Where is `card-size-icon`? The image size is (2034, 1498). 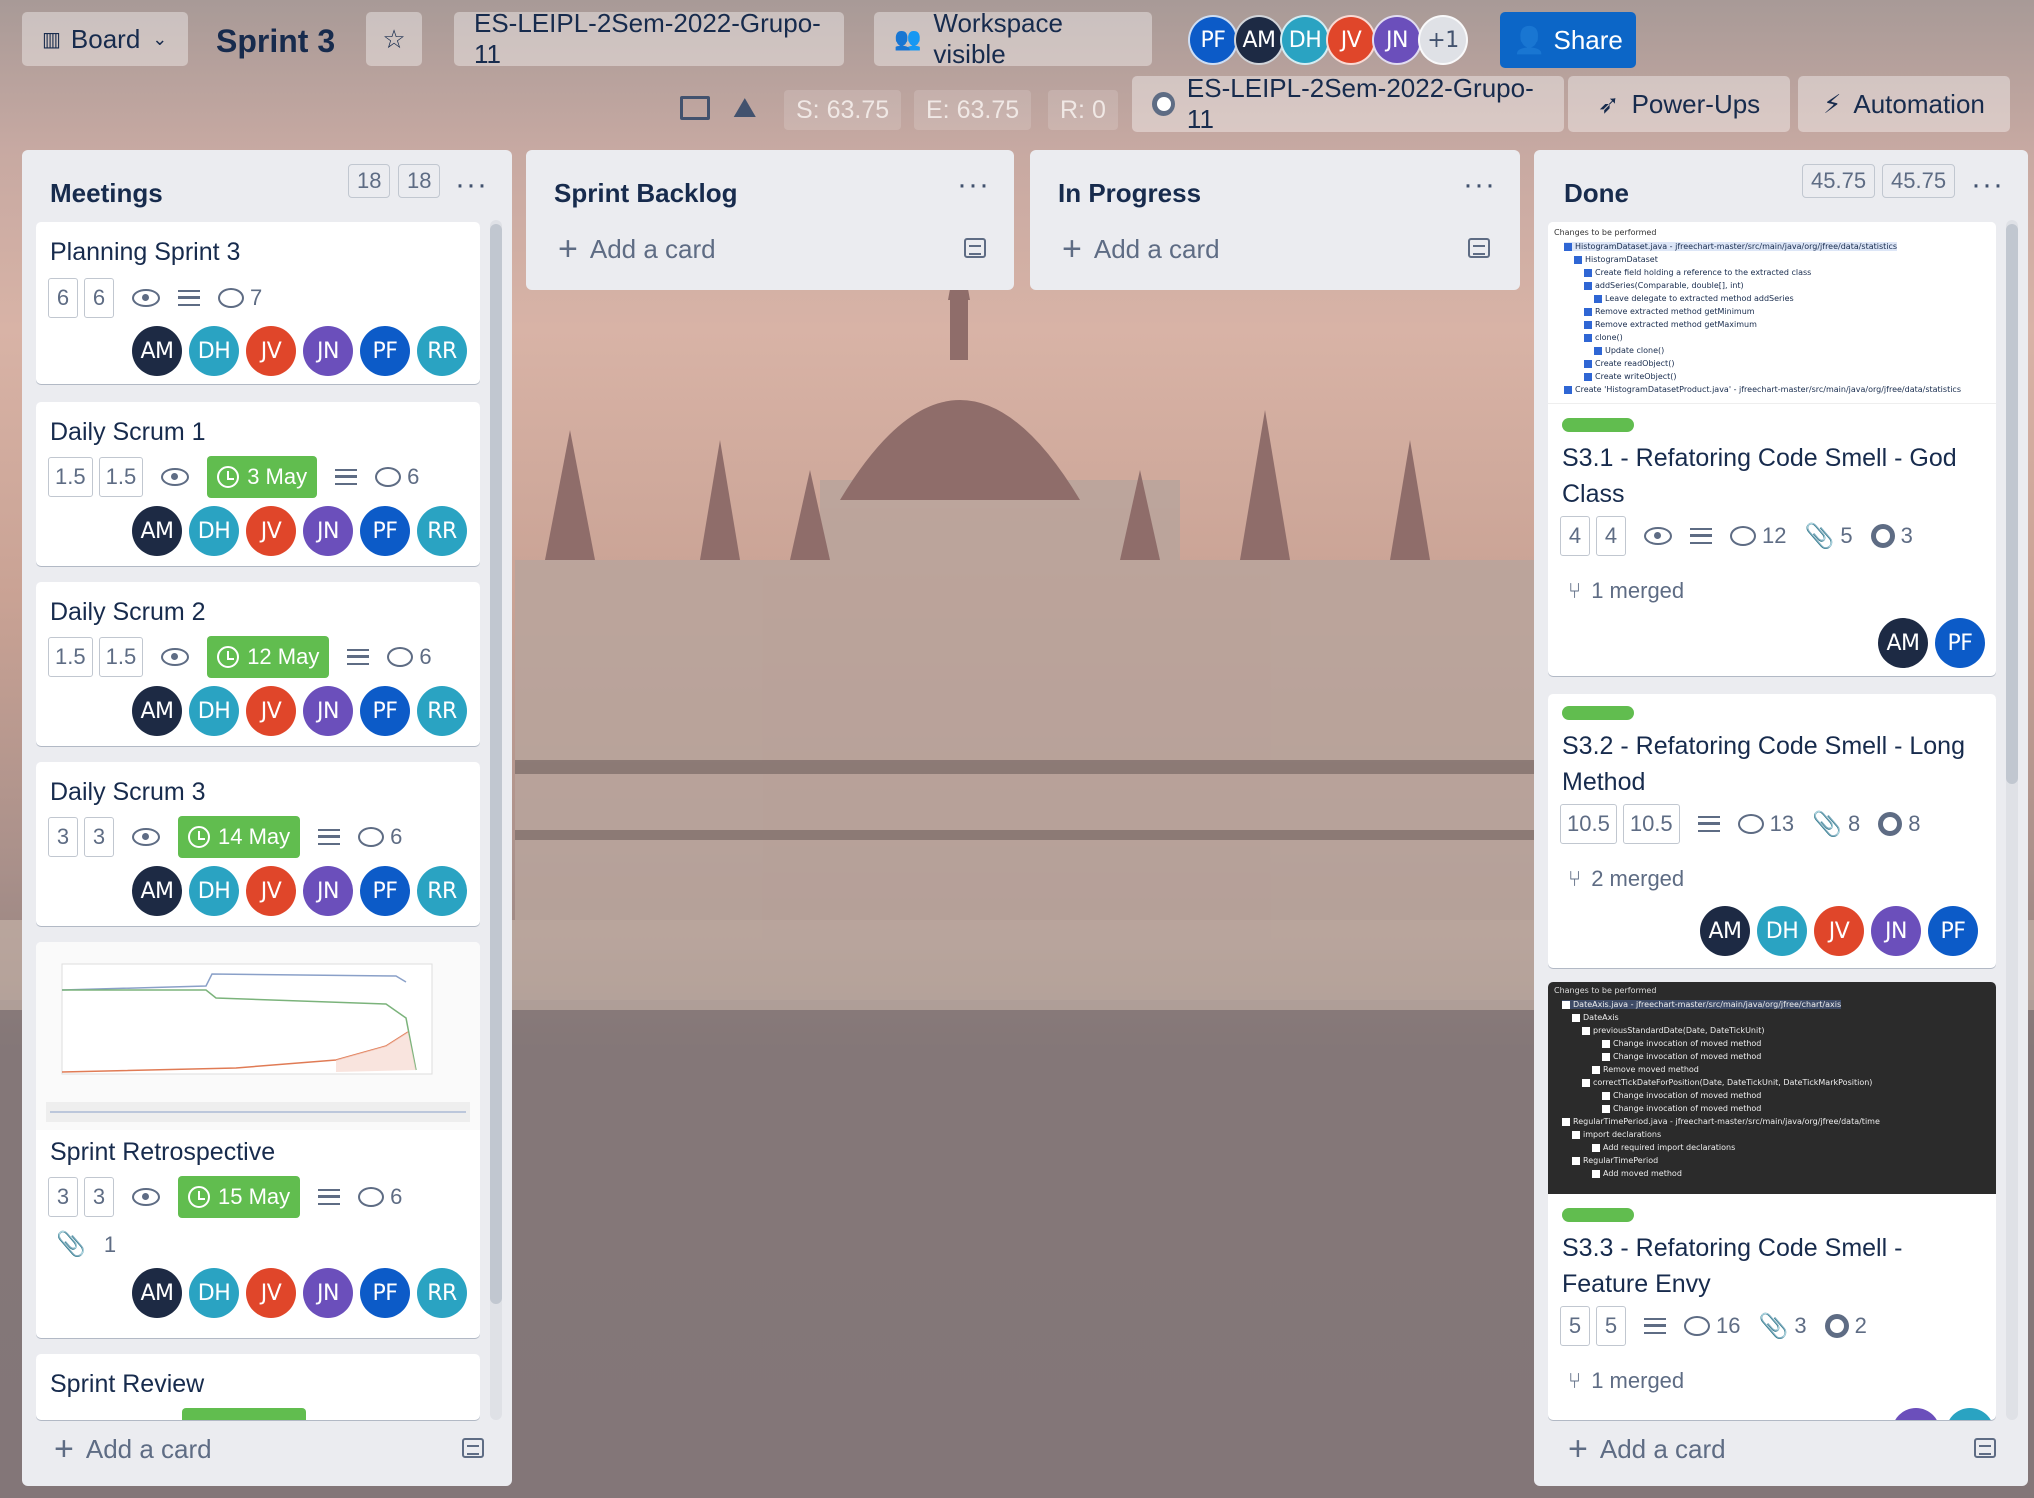
card-size-icon is located at coordinates (695, 108).